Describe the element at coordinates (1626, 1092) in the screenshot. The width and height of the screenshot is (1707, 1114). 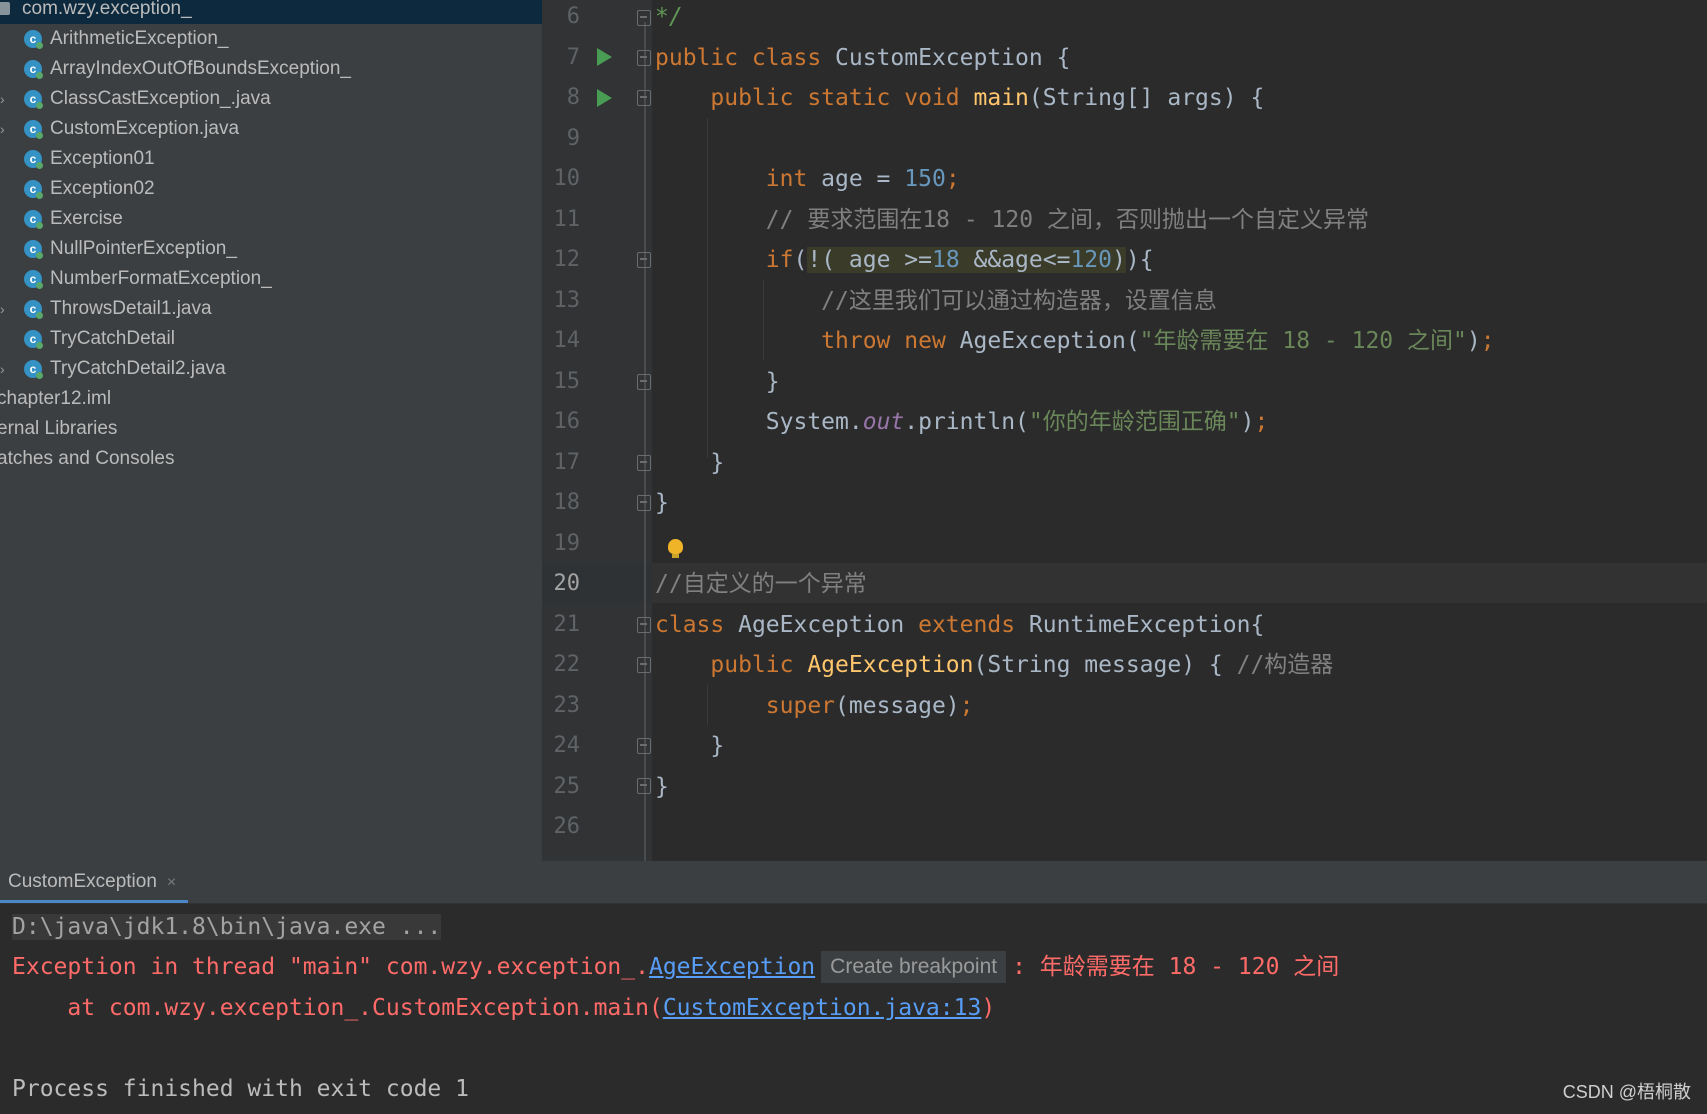
I see `watermark: CSDN @梧桐散` at that location.